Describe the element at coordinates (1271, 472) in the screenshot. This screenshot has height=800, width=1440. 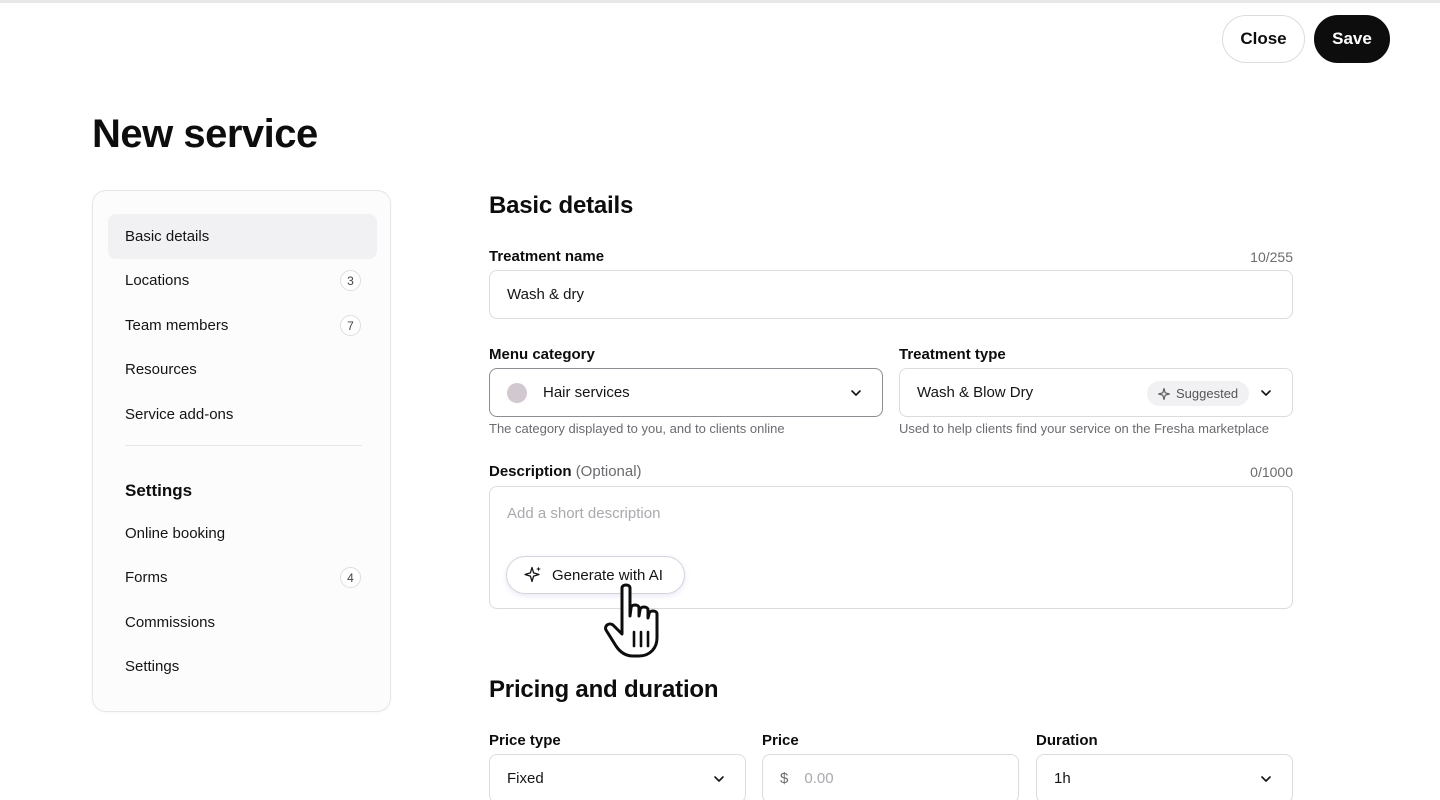
I see `description-counter: 0/1000` at that location.